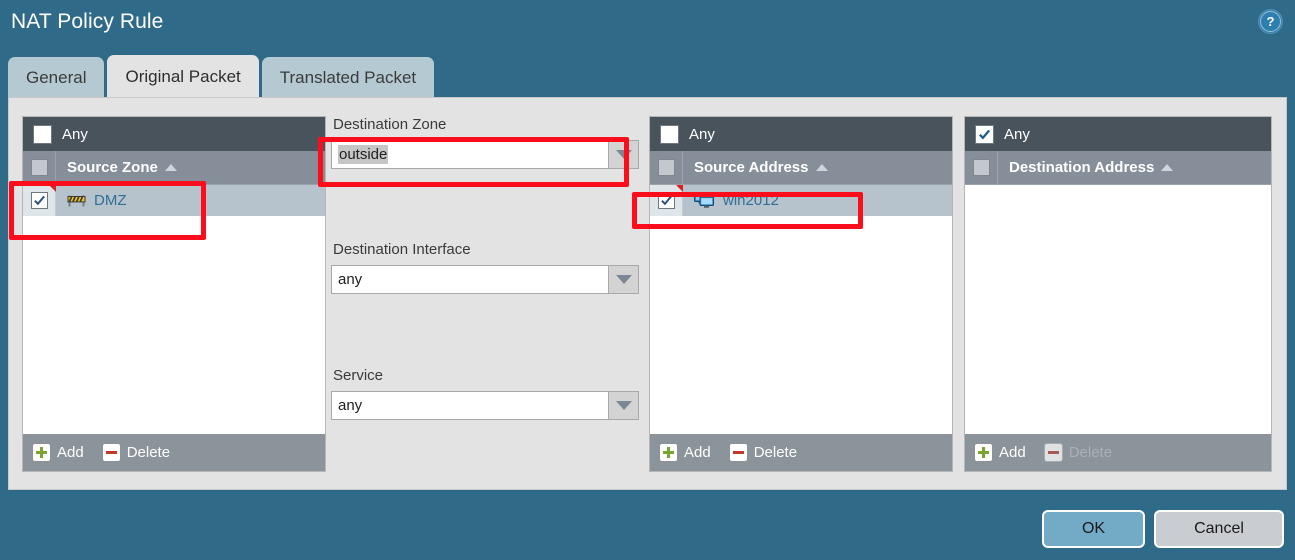  I want to click on source-address-footer: Add Delete, so click(801, 452).